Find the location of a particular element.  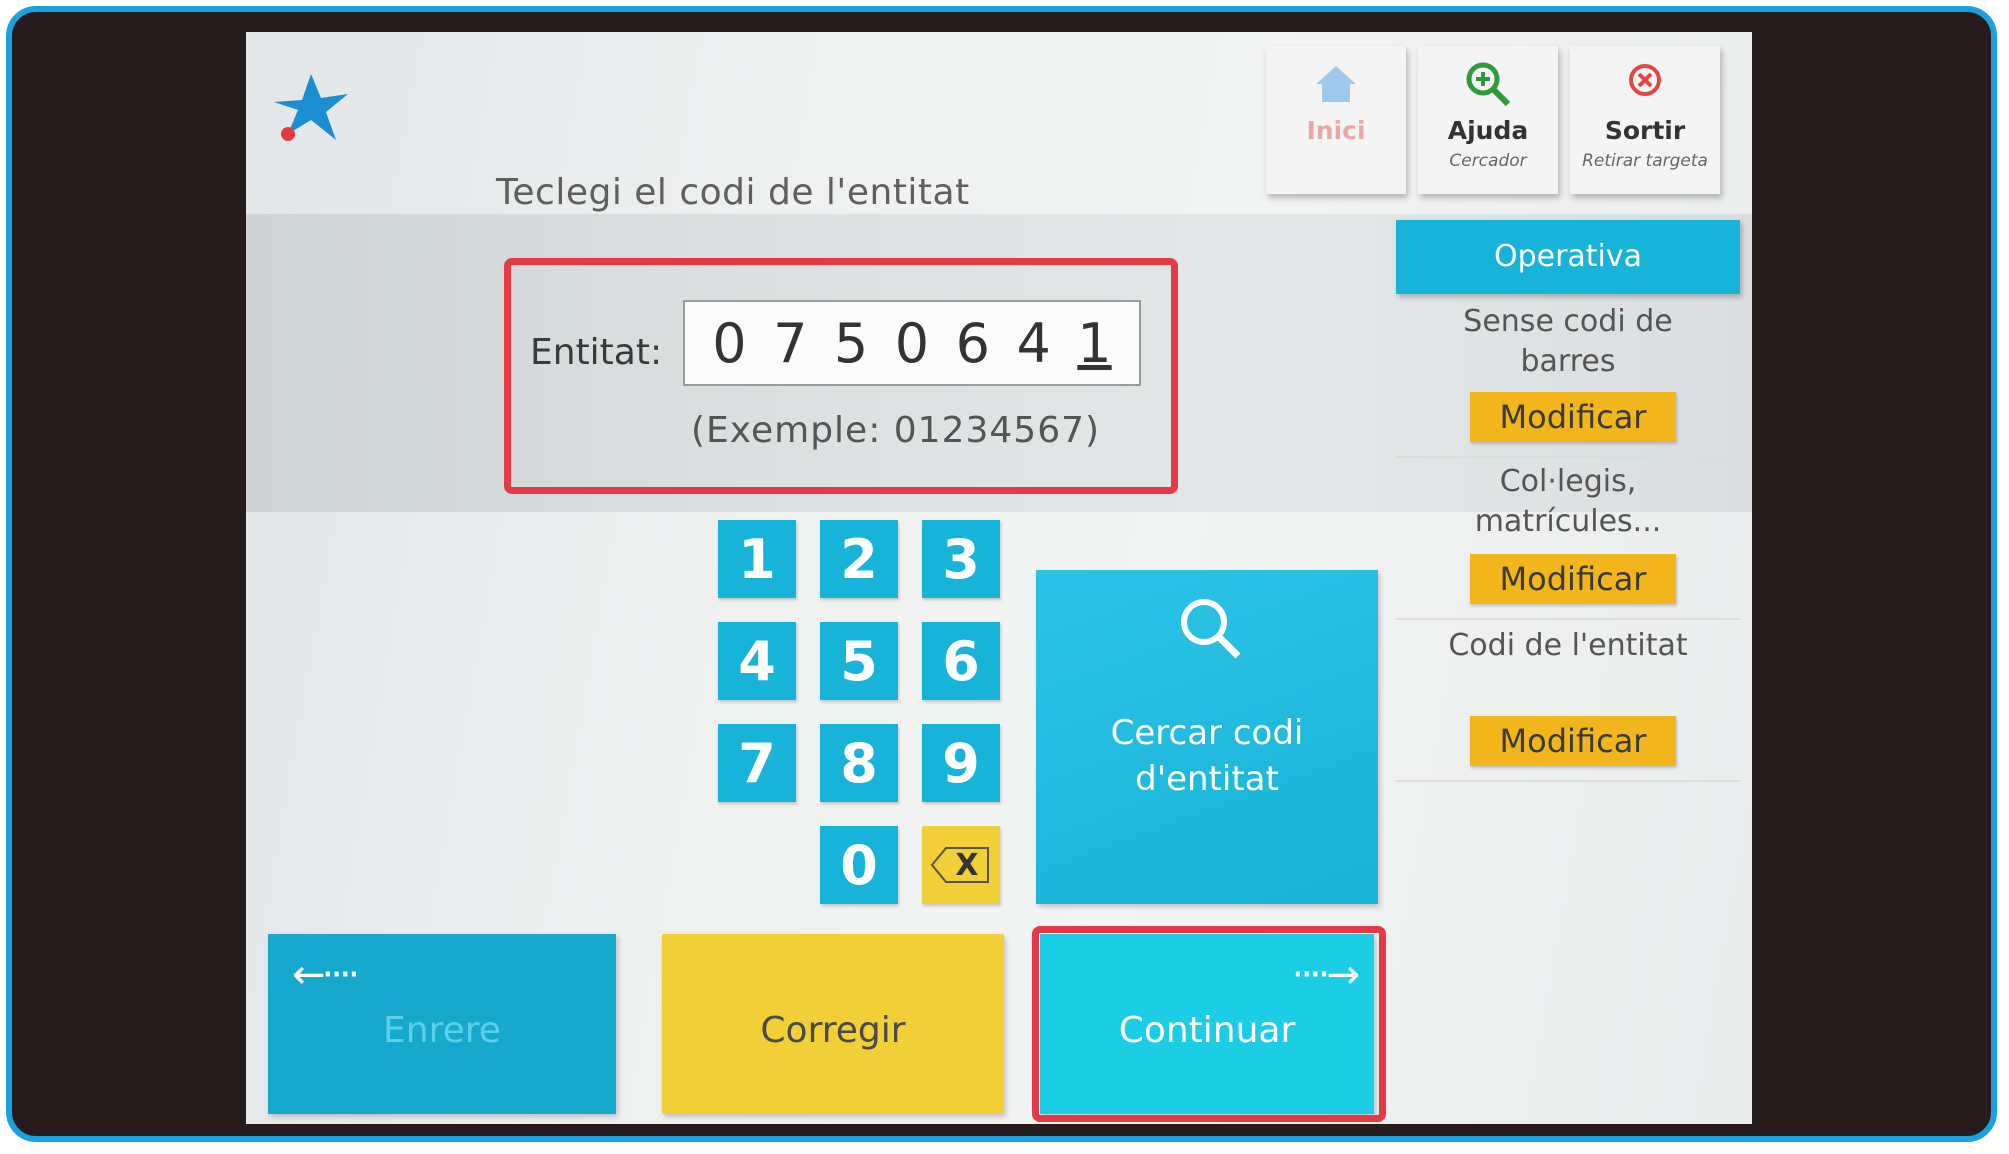

back-button: ←···· Enrere is located at coordinates (442, 1024).